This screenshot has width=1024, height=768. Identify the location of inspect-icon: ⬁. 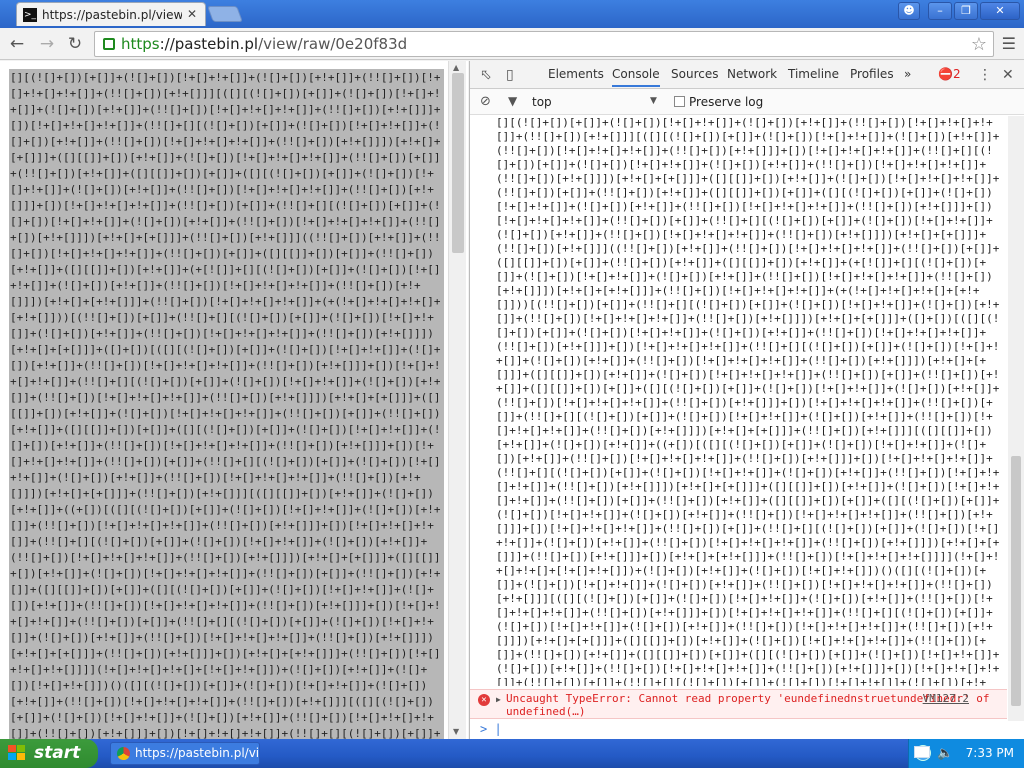
(486, 75).